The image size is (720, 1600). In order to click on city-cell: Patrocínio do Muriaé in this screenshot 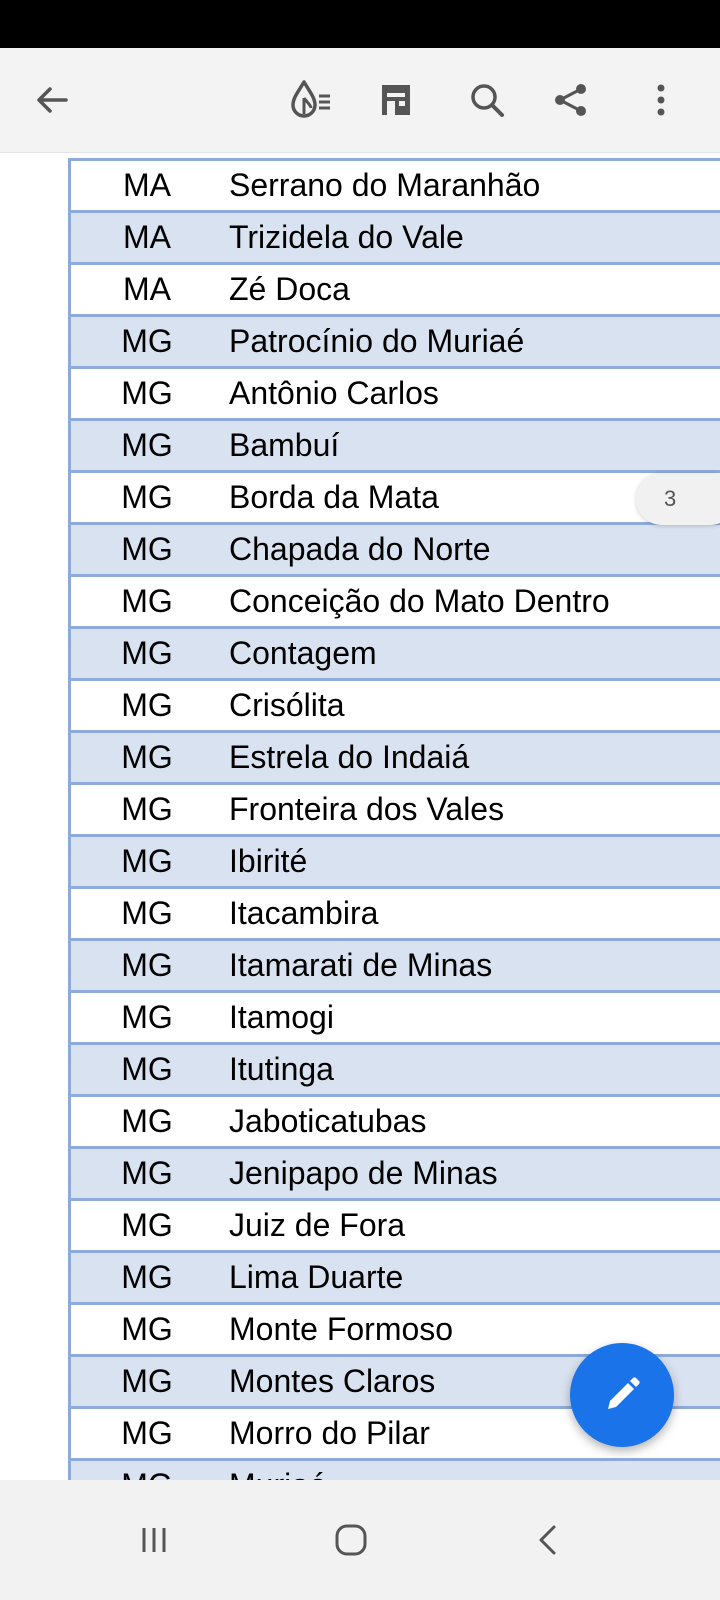, I will do `click(377, 341)`.